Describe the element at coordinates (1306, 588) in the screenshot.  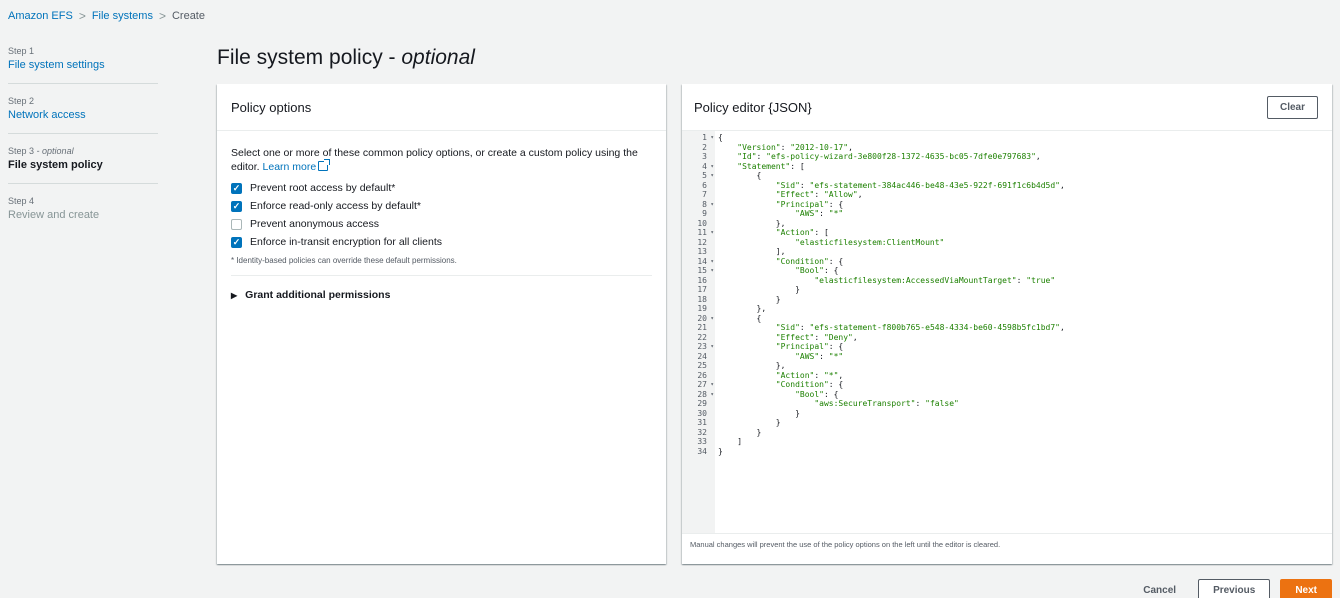
I see `next-button: Next` at that location.